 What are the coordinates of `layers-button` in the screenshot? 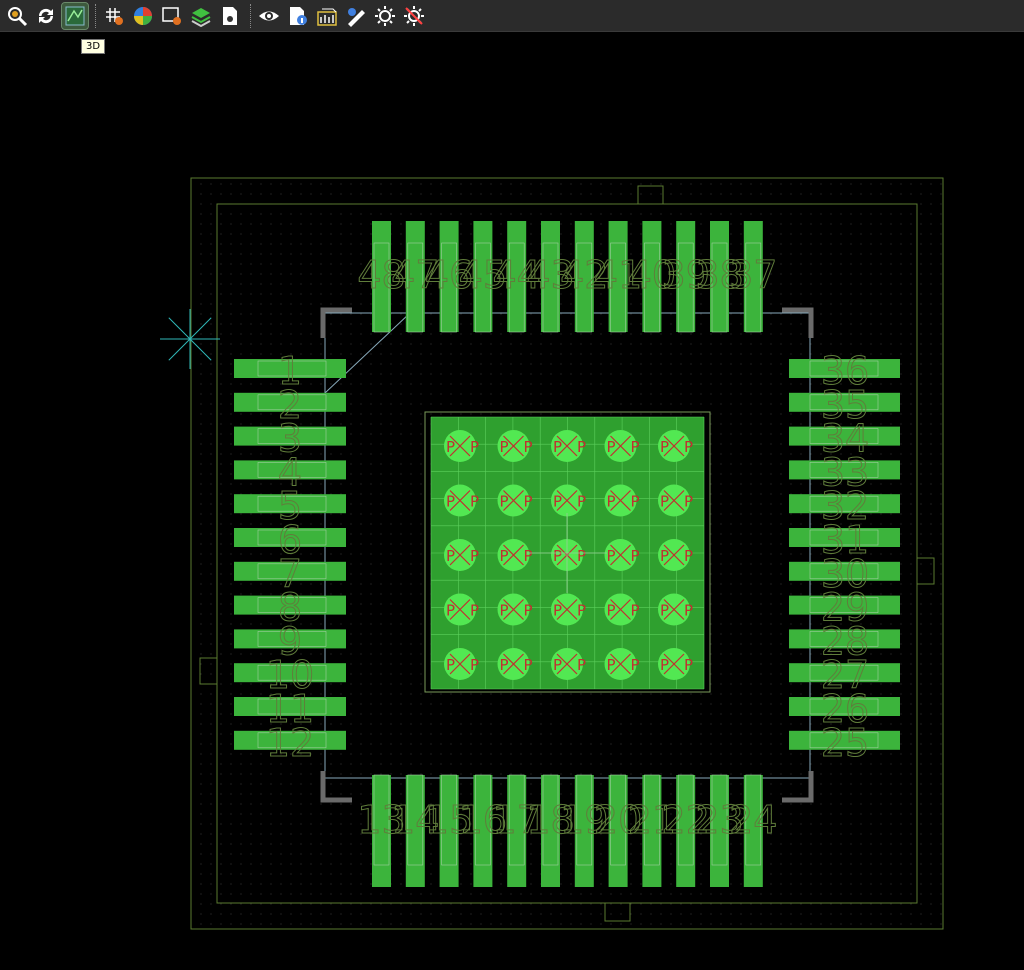 It's located at (201, 16).